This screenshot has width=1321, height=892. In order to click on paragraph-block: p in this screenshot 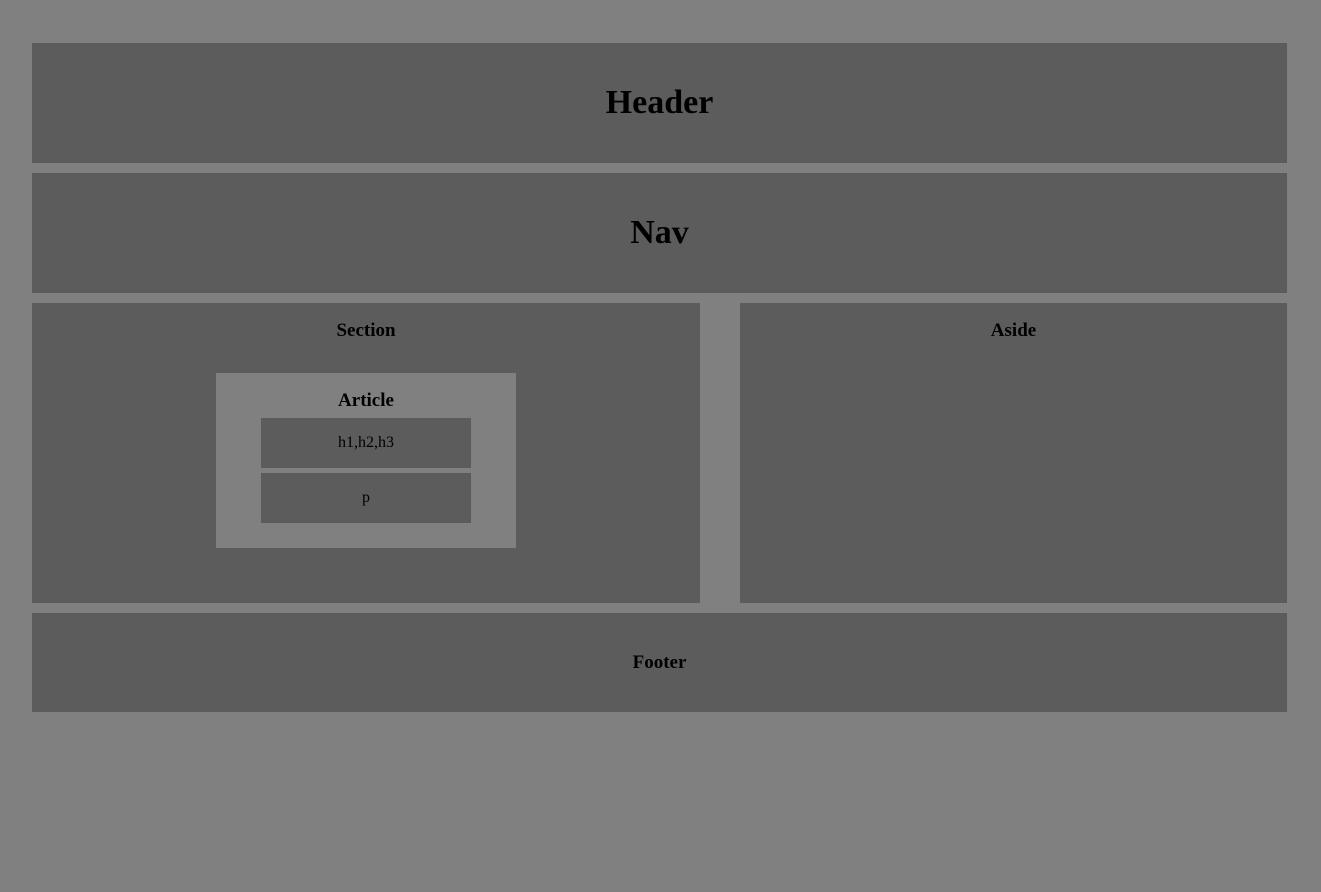, I will do `click(366, 498)`.